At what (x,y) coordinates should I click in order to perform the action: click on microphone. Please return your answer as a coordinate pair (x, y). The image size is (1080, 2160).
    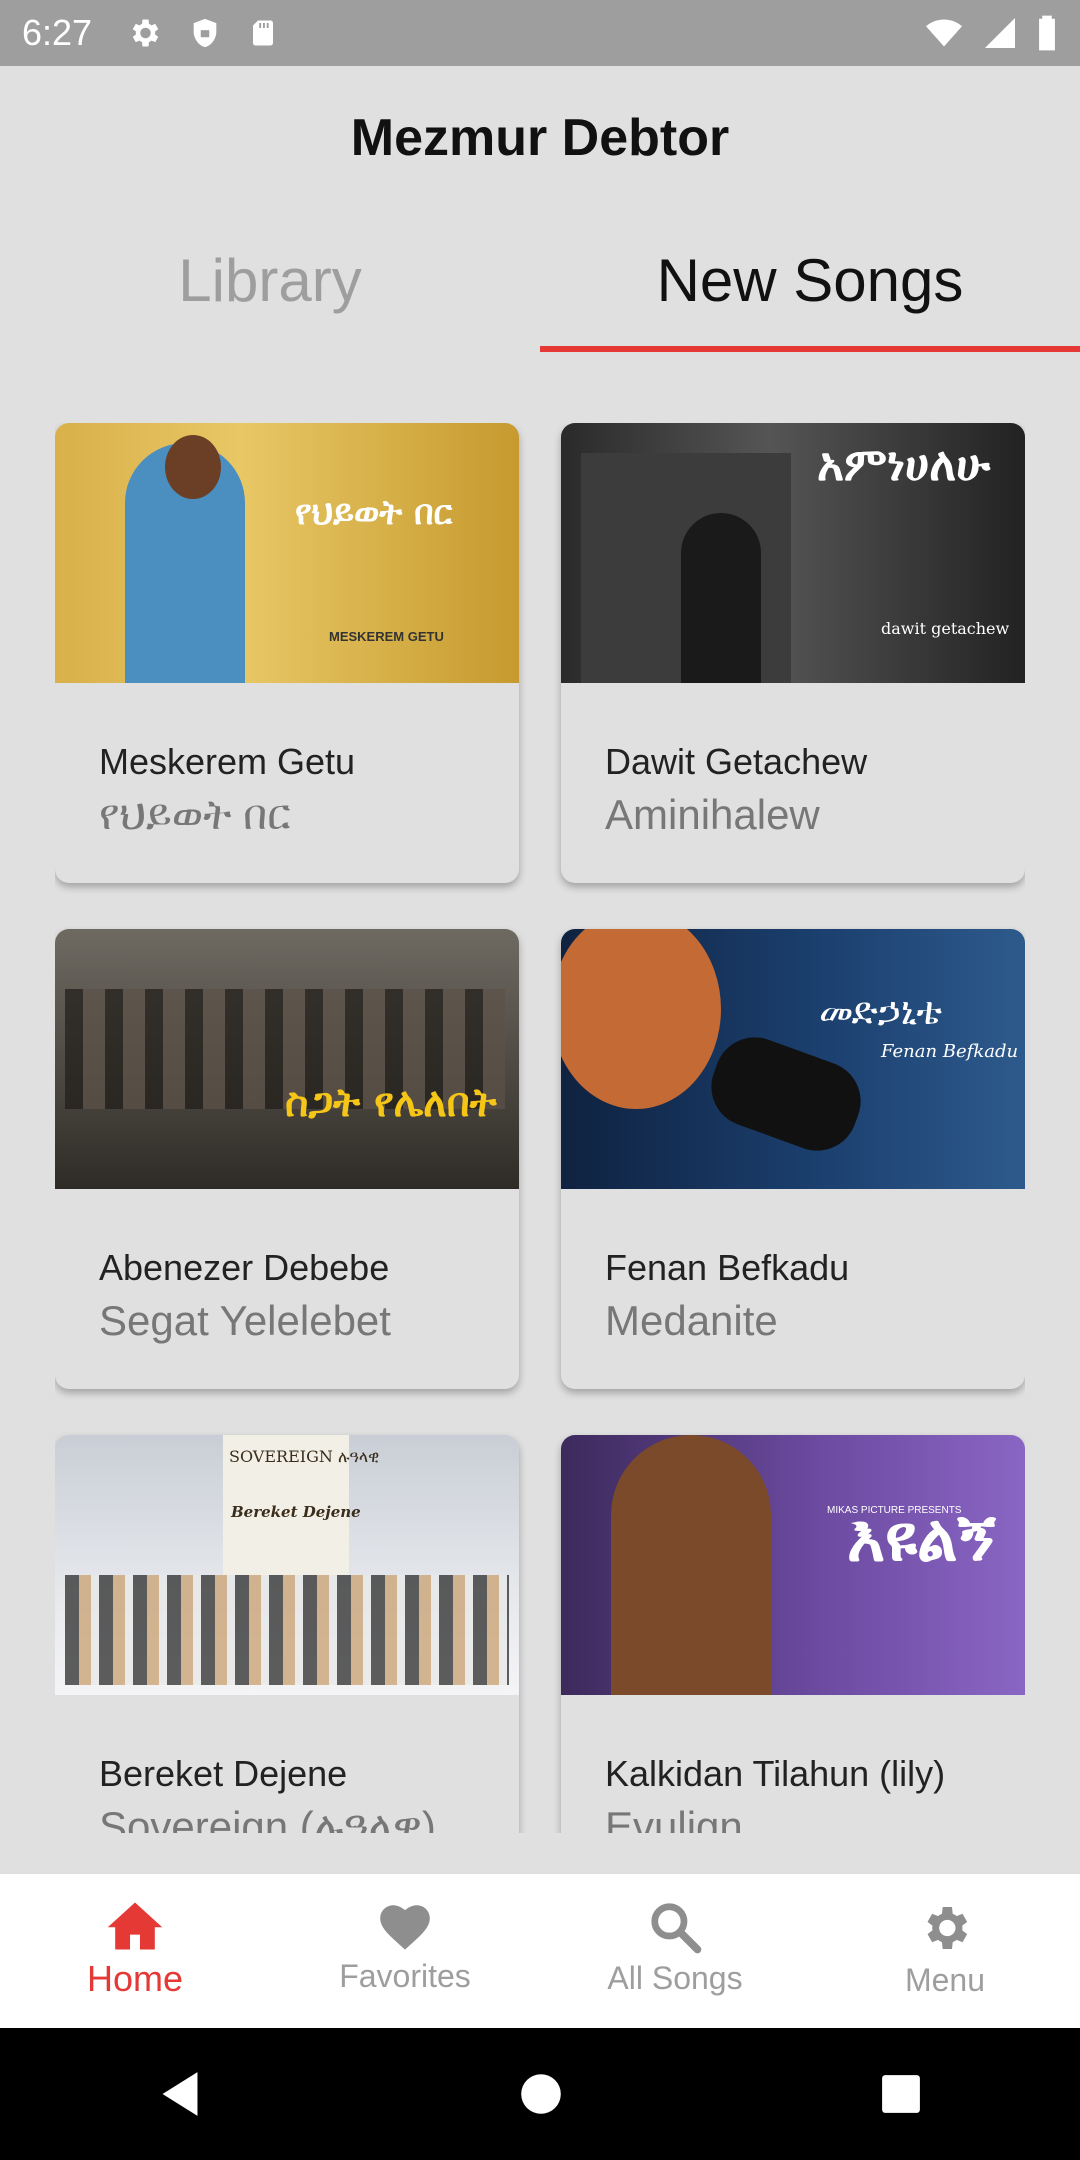
    Looking at the image, I should click on (786, 1094).